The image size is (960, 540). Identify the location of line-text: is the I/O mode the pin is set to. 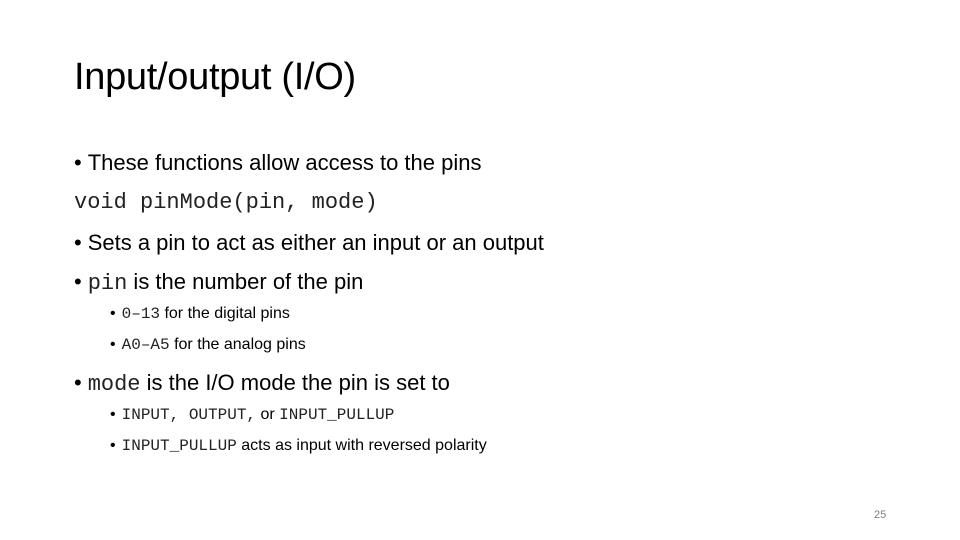
(295, 382).